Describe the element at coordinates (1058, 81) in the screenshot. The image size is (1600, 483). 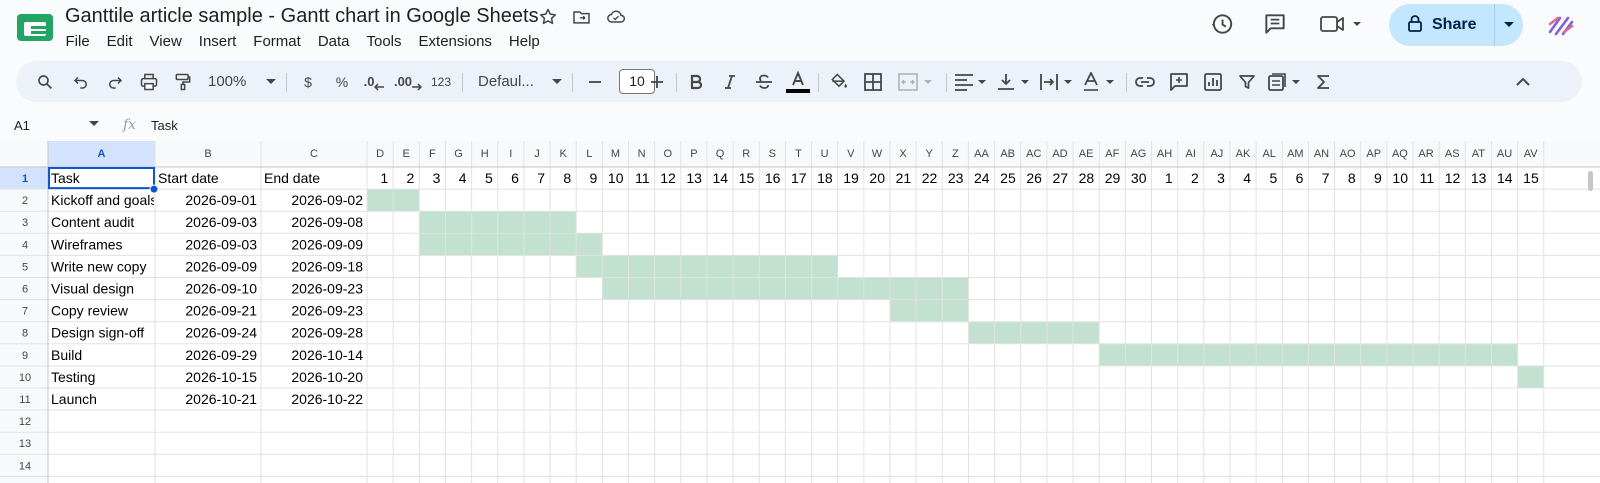
I see `wrap-icon` at that location.